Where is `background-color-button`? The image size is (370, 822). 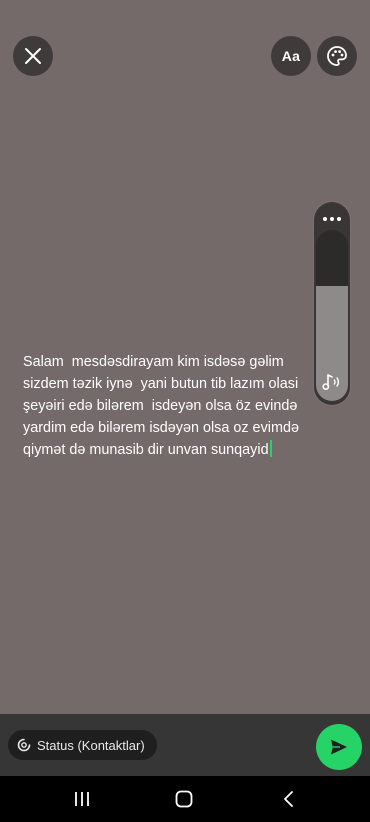
background-color-button is located at coordinates (337, 56).